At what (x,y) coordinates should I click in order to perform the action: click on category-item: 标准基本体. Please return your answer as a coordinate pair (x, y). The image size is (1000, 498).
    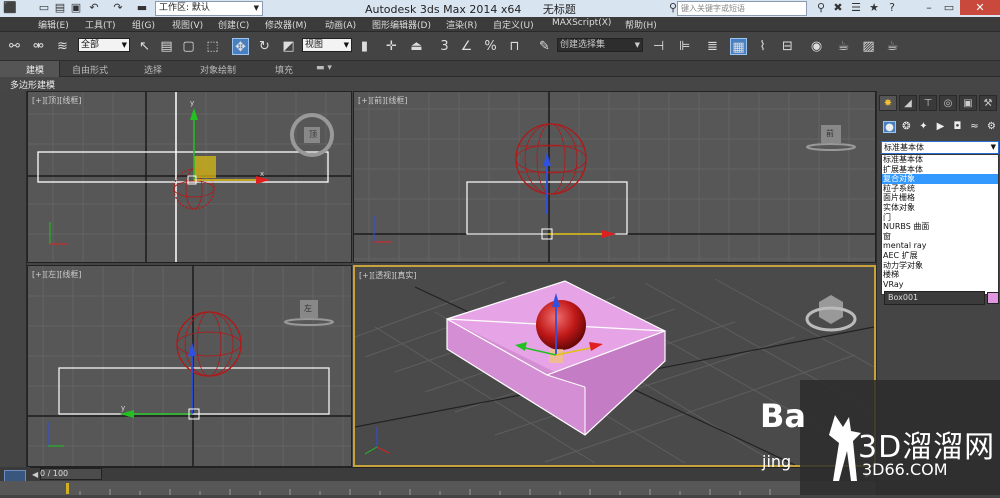
    Looking at the image, I should click on (940, 160).